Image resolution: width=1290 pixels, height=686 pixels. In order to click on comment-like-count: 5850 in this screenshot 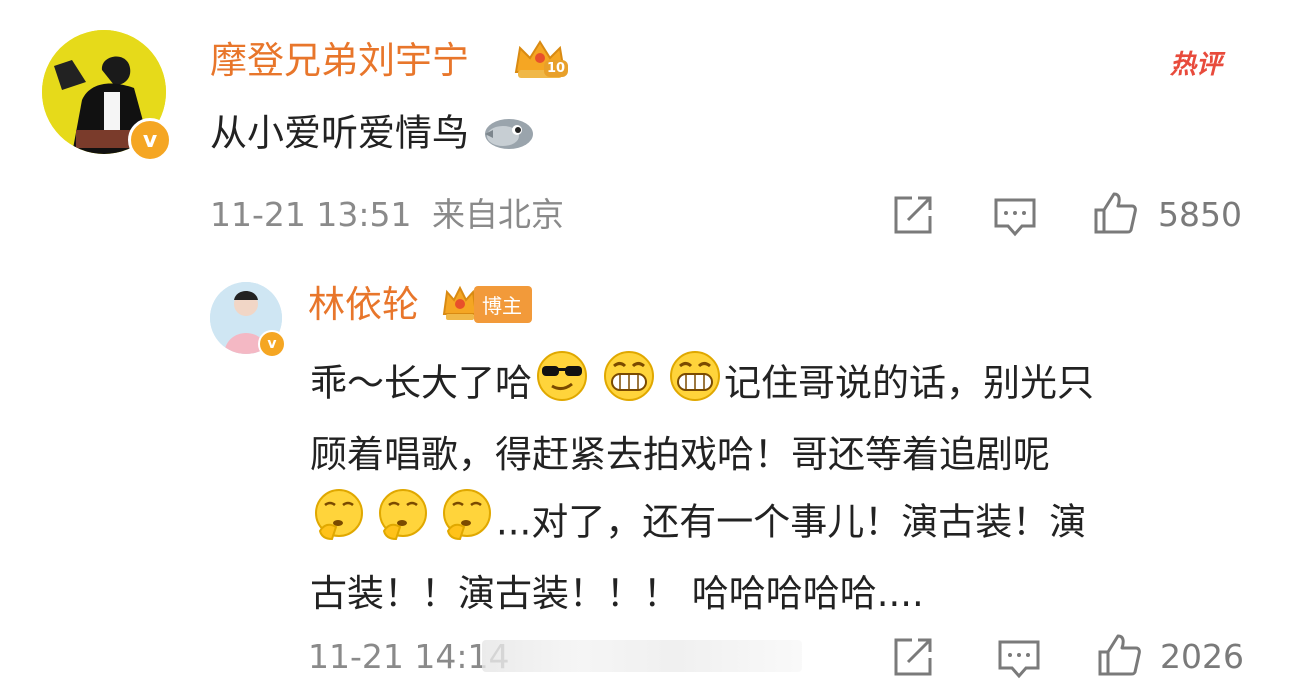, I will do `click(1200, 214)`.